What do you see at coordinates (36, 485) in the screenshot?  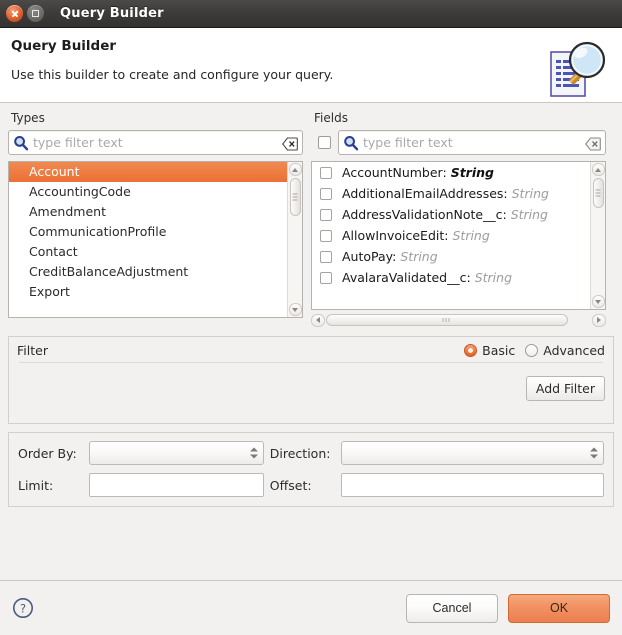 I see `limit-label: Limit:` at bounding box center [36, 485].